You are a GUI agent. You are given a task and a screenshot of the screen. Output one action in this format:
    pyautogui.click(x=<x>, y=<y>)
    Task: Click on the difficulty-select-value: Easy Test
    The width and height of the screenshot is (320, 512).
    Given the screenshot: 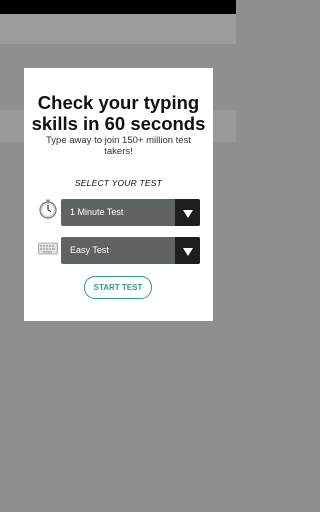 What is the action you would take?
    pyautogui.click(x=89, y=250)
    